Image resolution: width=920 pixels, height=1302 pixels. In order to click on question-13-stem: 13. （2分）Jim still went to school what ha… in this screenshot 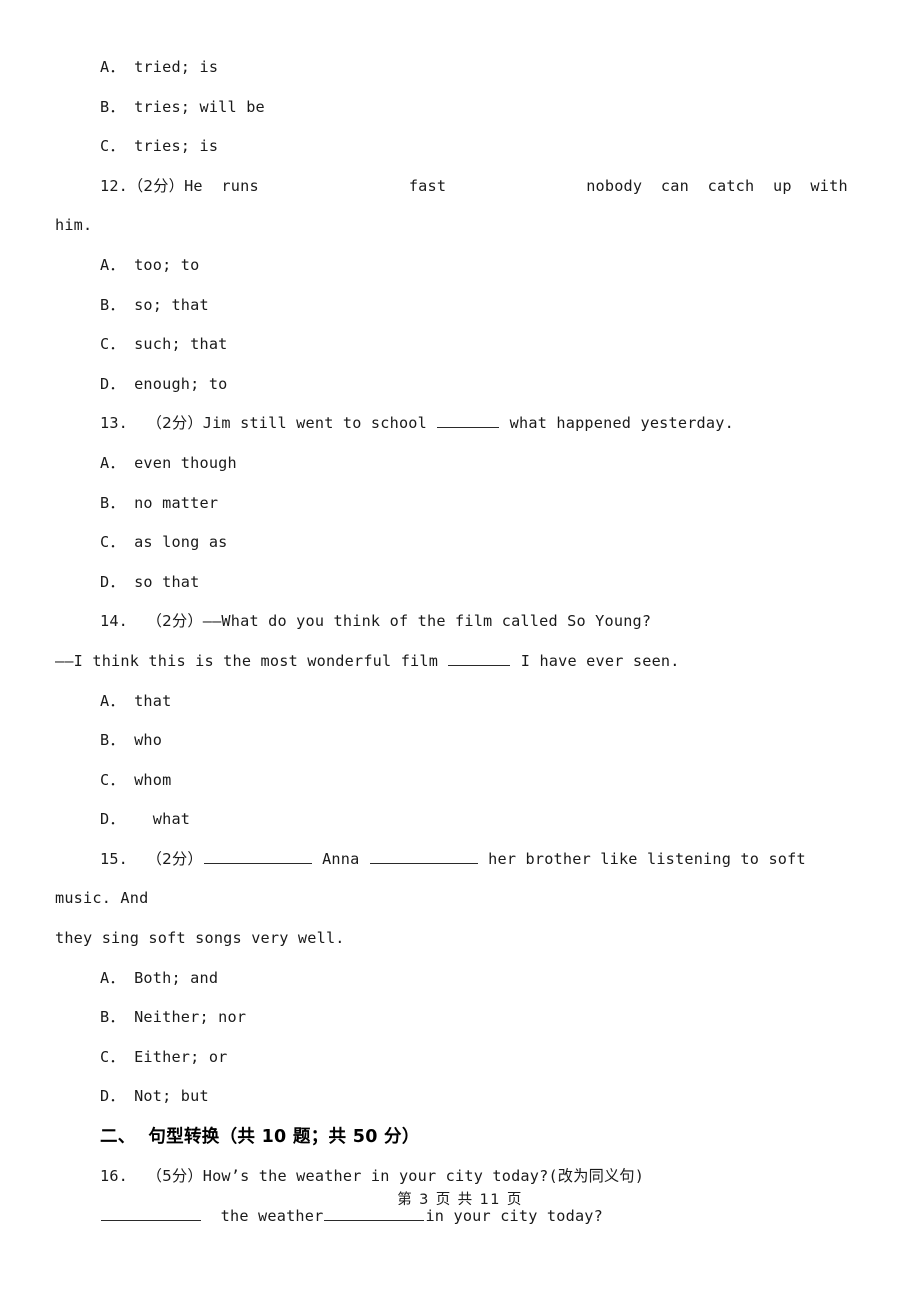, I will do `click(460, 424)`.